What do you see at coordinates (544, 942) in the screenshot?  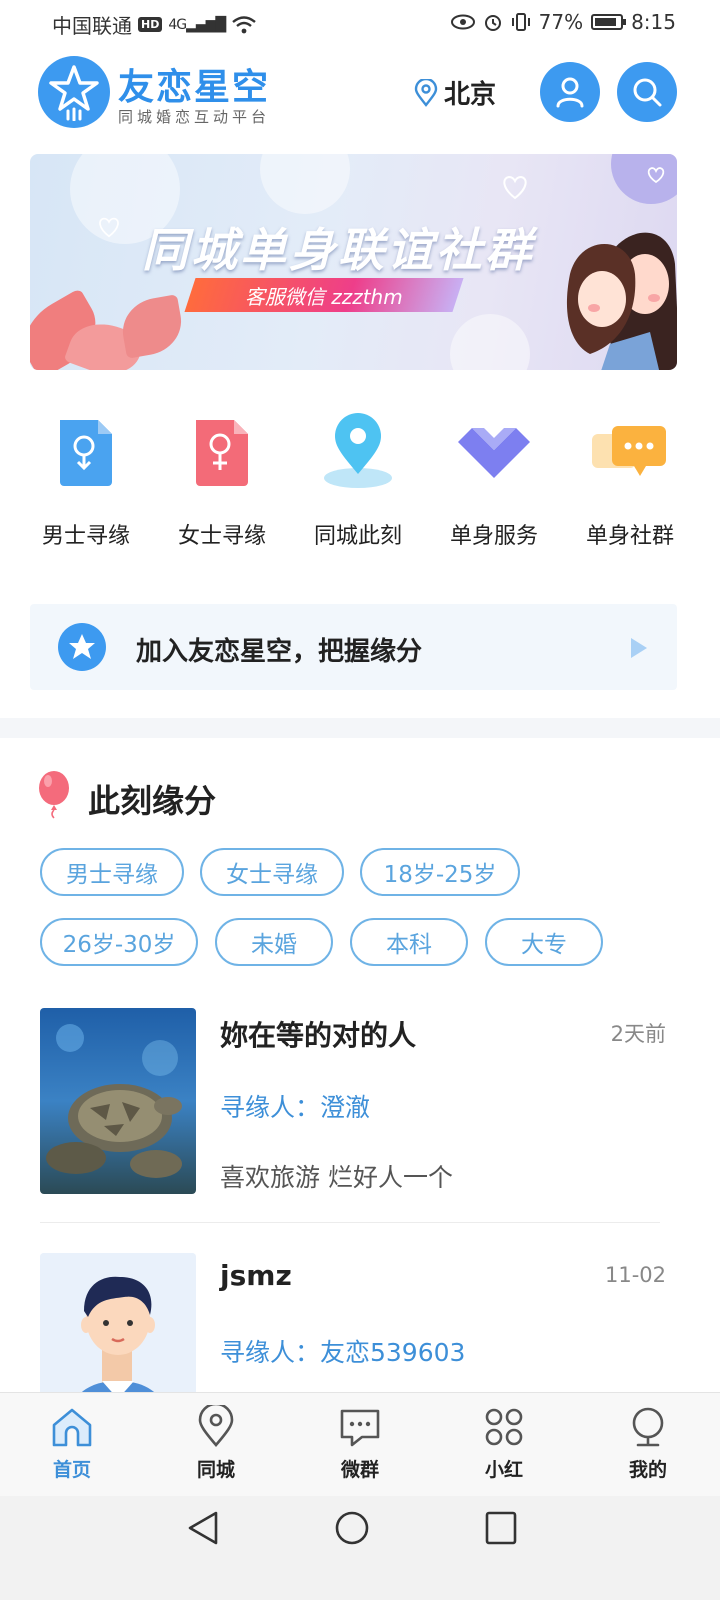 I see `filter-tag: 大专` at bounding box center [544, 942].